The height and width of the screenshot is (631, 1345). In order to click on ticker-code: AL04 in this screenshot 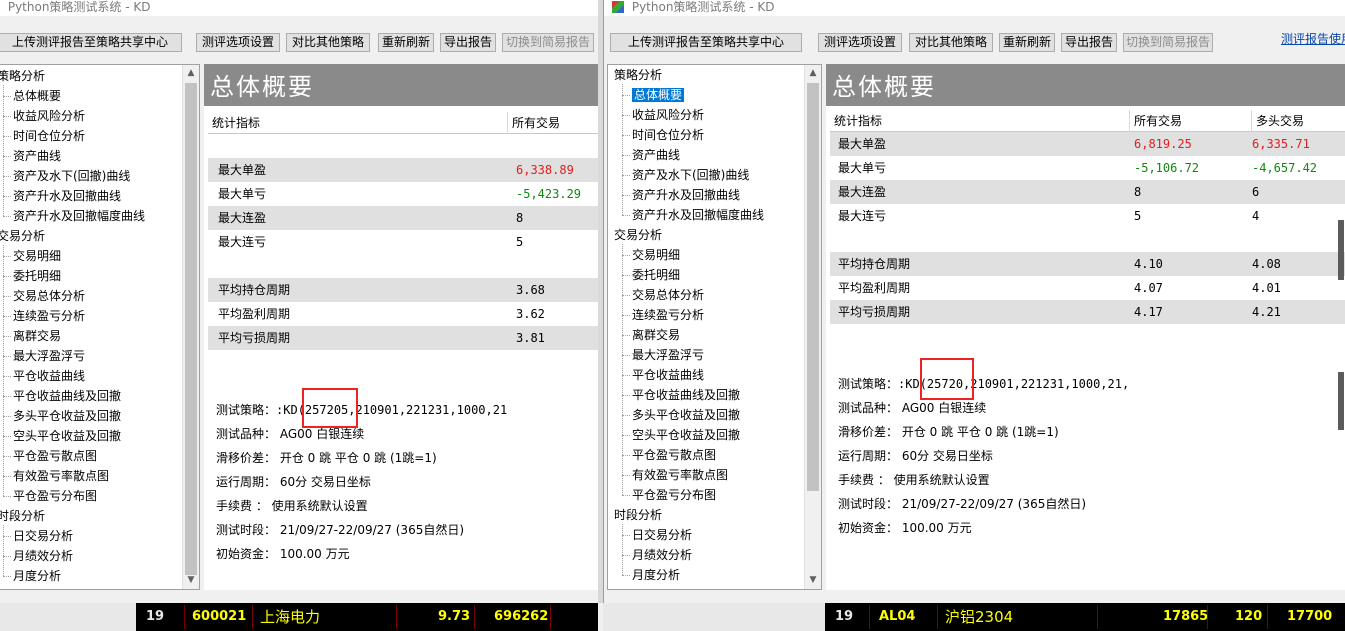, I will do `click(897, 617)`.